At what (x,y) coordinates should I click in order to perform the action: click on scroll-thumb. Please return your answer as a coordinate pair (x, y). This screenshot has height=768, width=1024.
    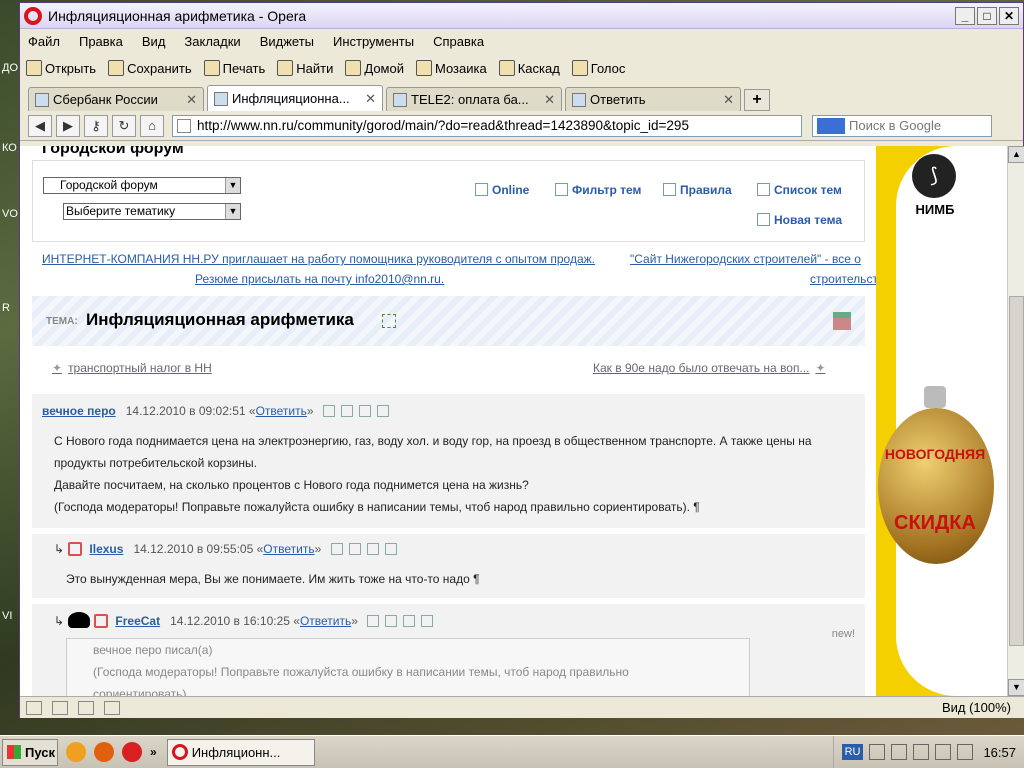
    Looking at the image, I should click on (1016, 471).